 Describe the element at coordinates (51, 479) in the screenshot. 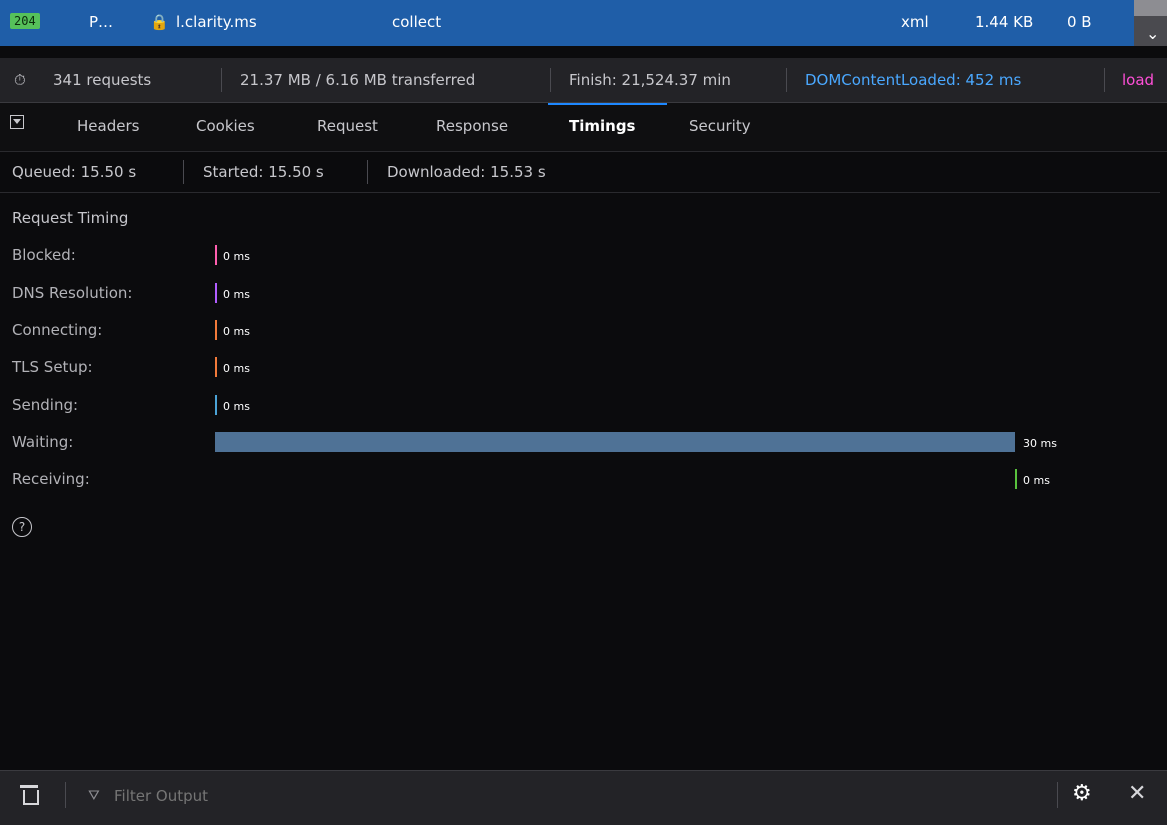

I see `timing-label-receiving: Receiving:` at that location.